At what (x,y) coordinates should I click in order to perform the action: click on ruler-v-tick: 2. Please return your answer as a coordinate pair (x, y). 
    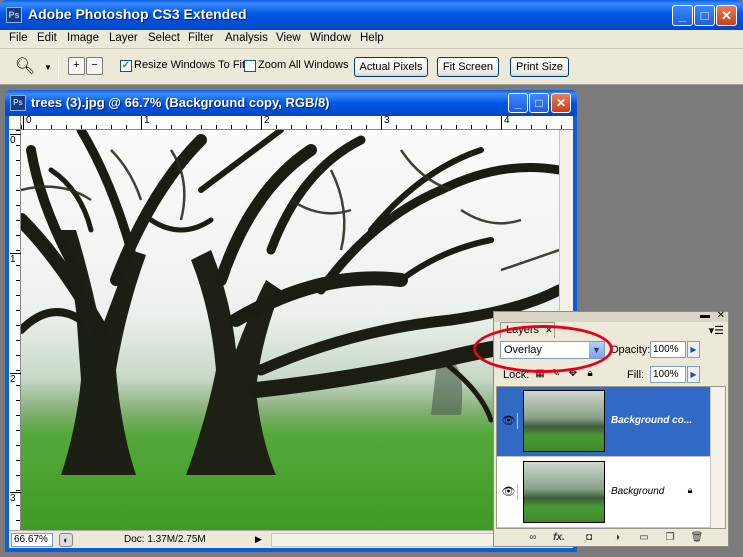
    Looking at the image, I should click on (15, 379).